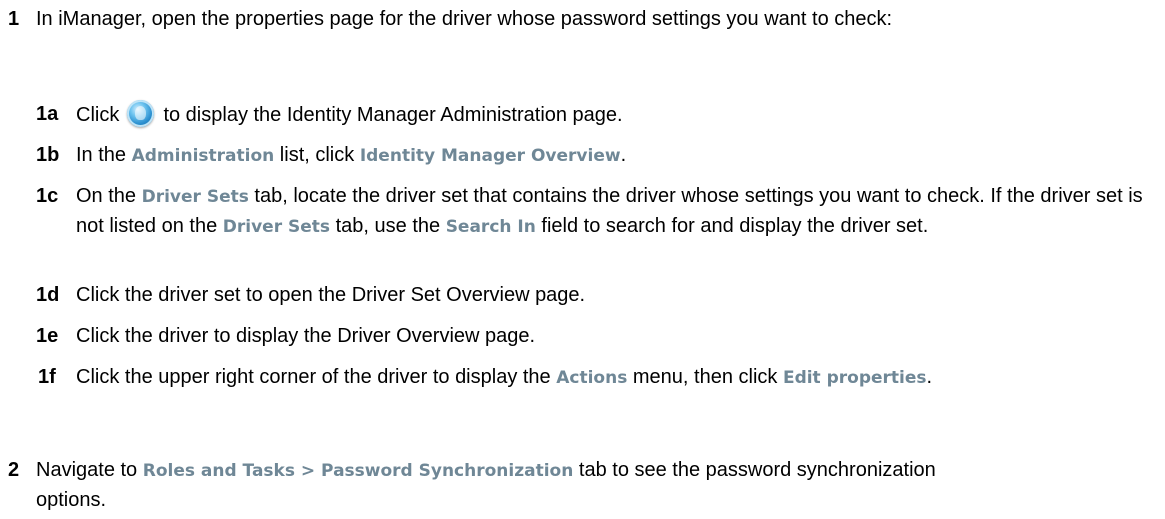 The width and height of the screenshot is (1165, 519). Describe the element at coordinates (47, 196) in the screenshot. I see `substep-number: 1c` at that location.